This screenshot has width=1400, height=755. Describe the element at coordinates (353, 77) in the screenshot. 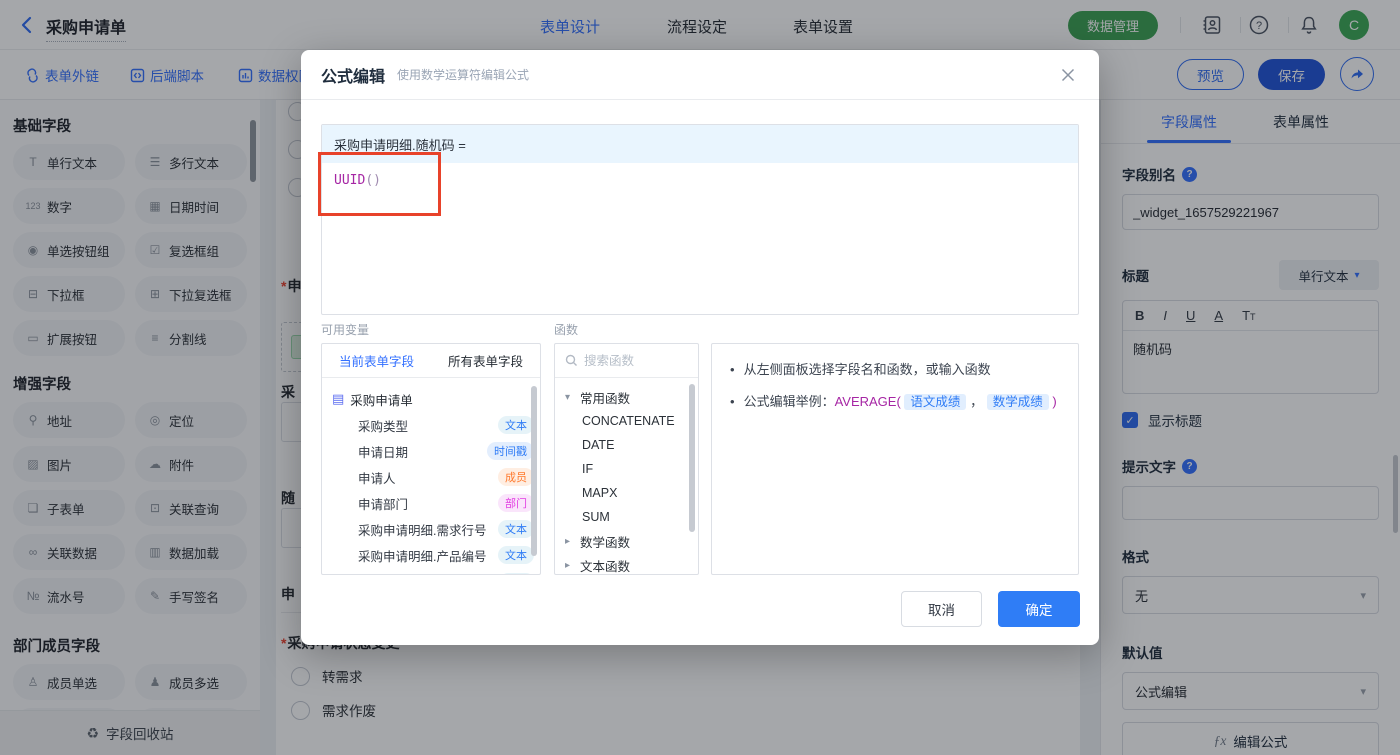

I see `dialog-title: 公式编辑` at that location.